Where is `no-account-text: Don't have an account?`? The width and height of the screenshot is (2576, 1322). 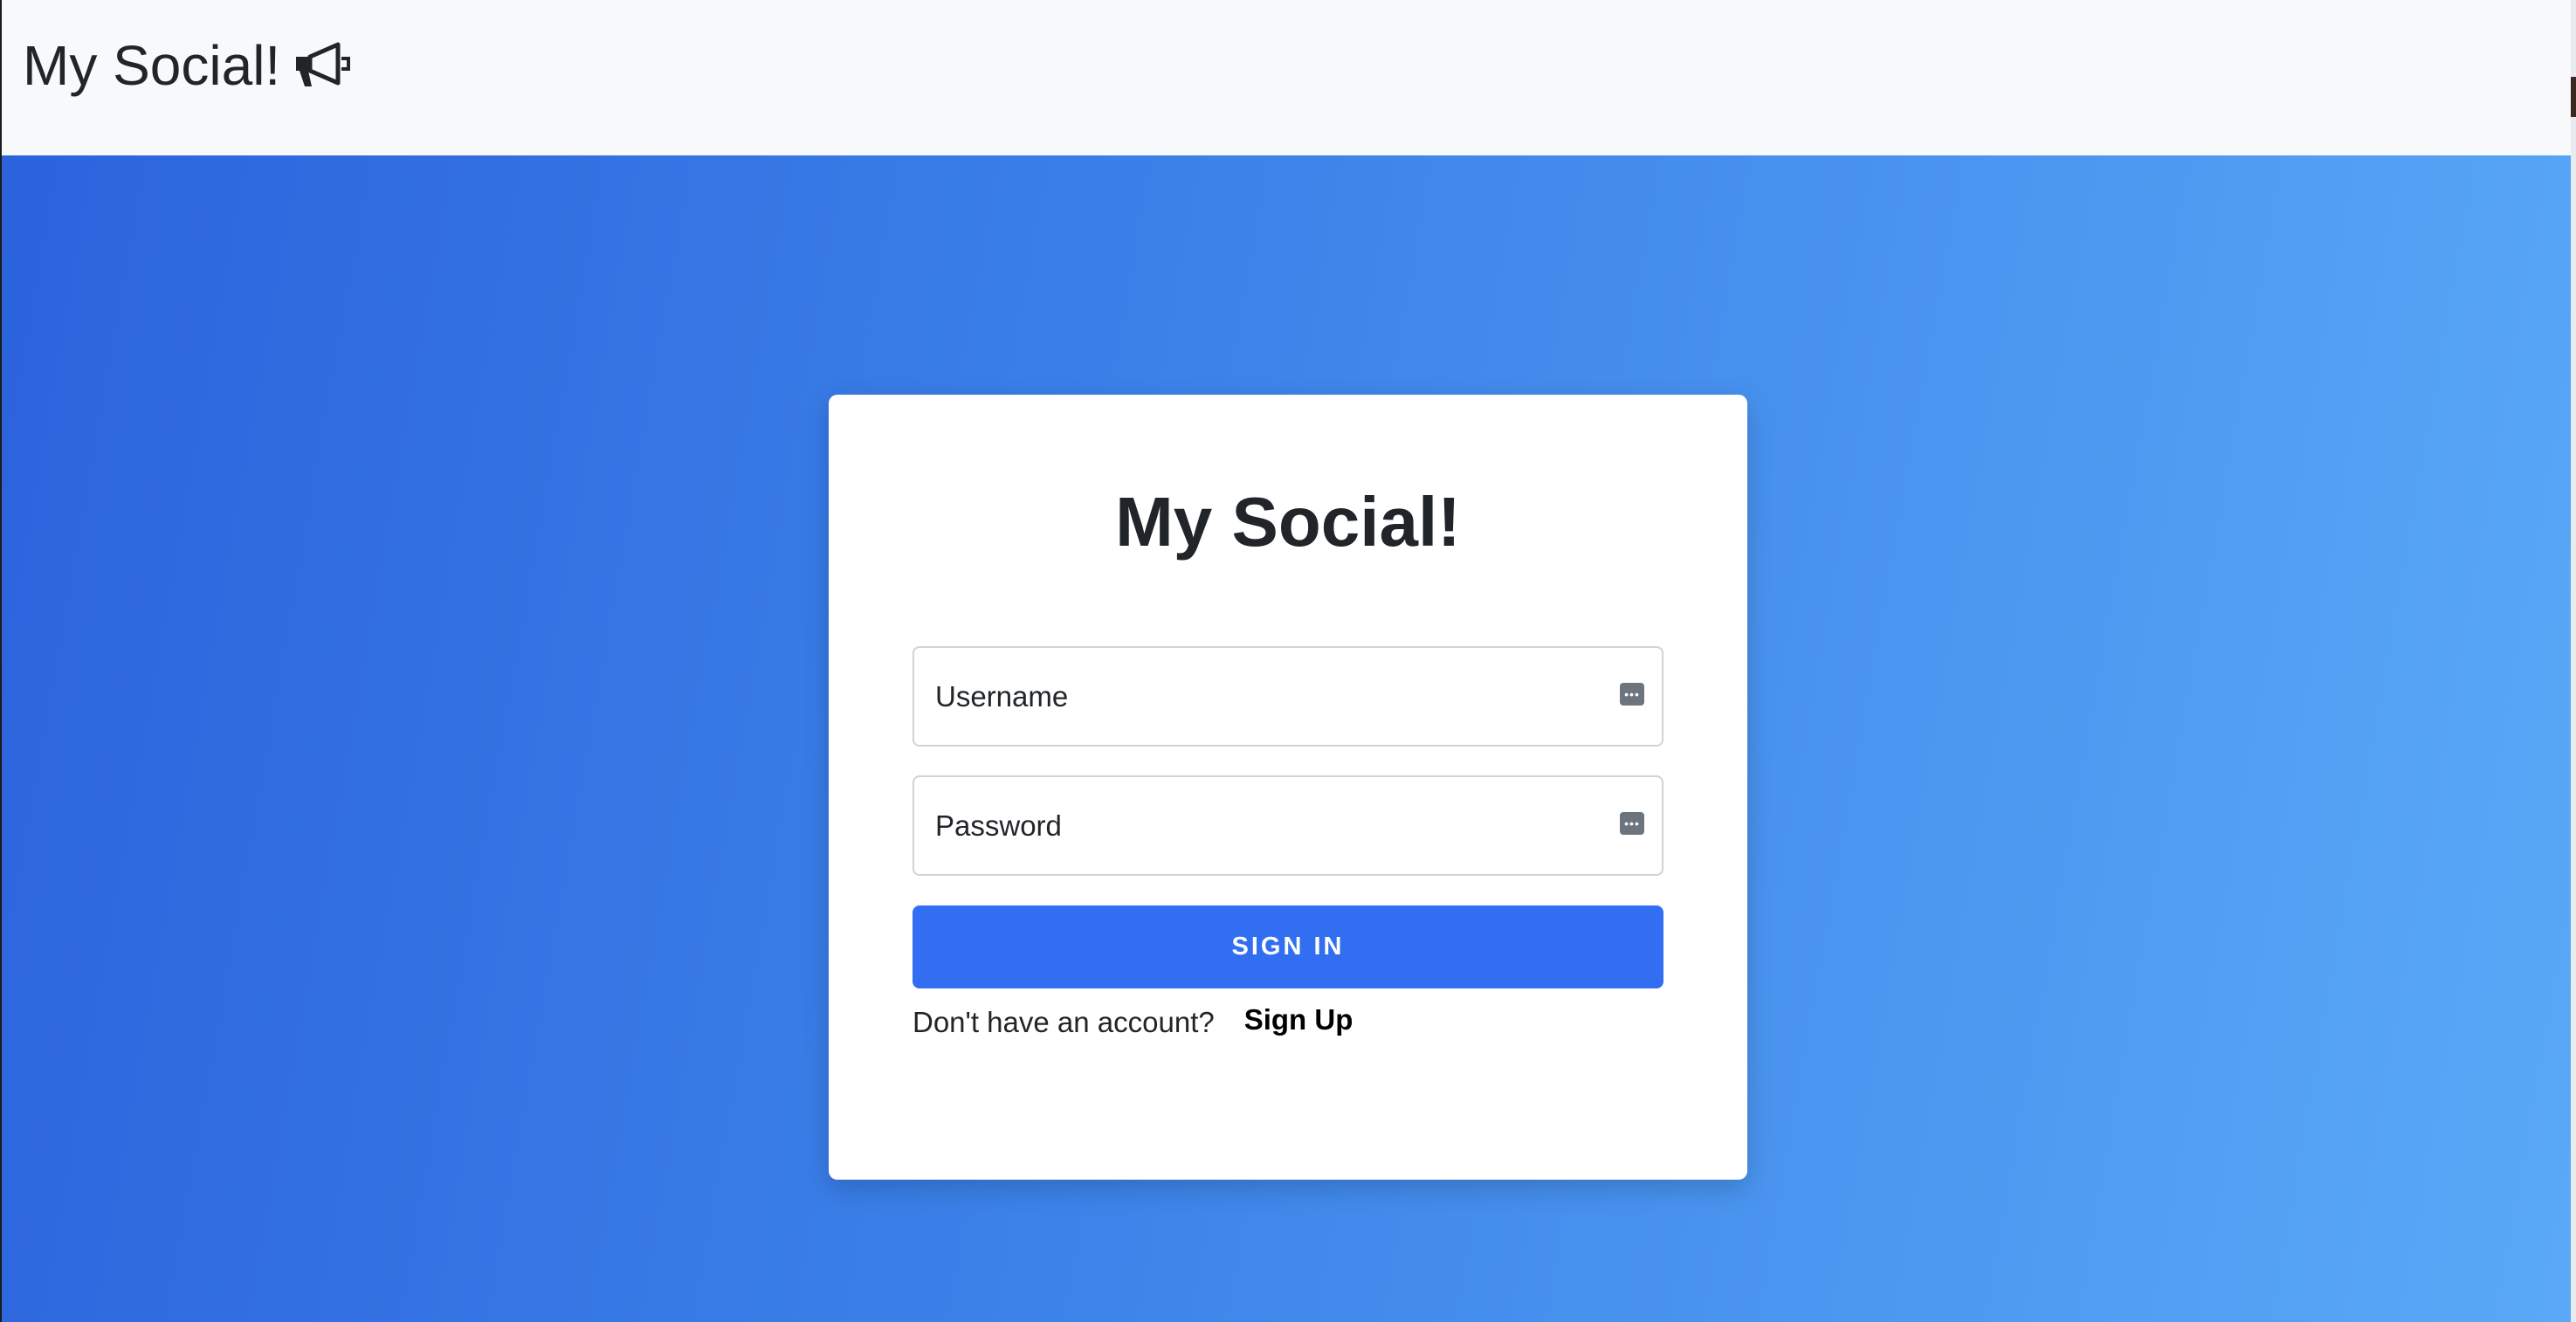 no-account-text: Don't have an account? is located at coordinates (1064, 1022).